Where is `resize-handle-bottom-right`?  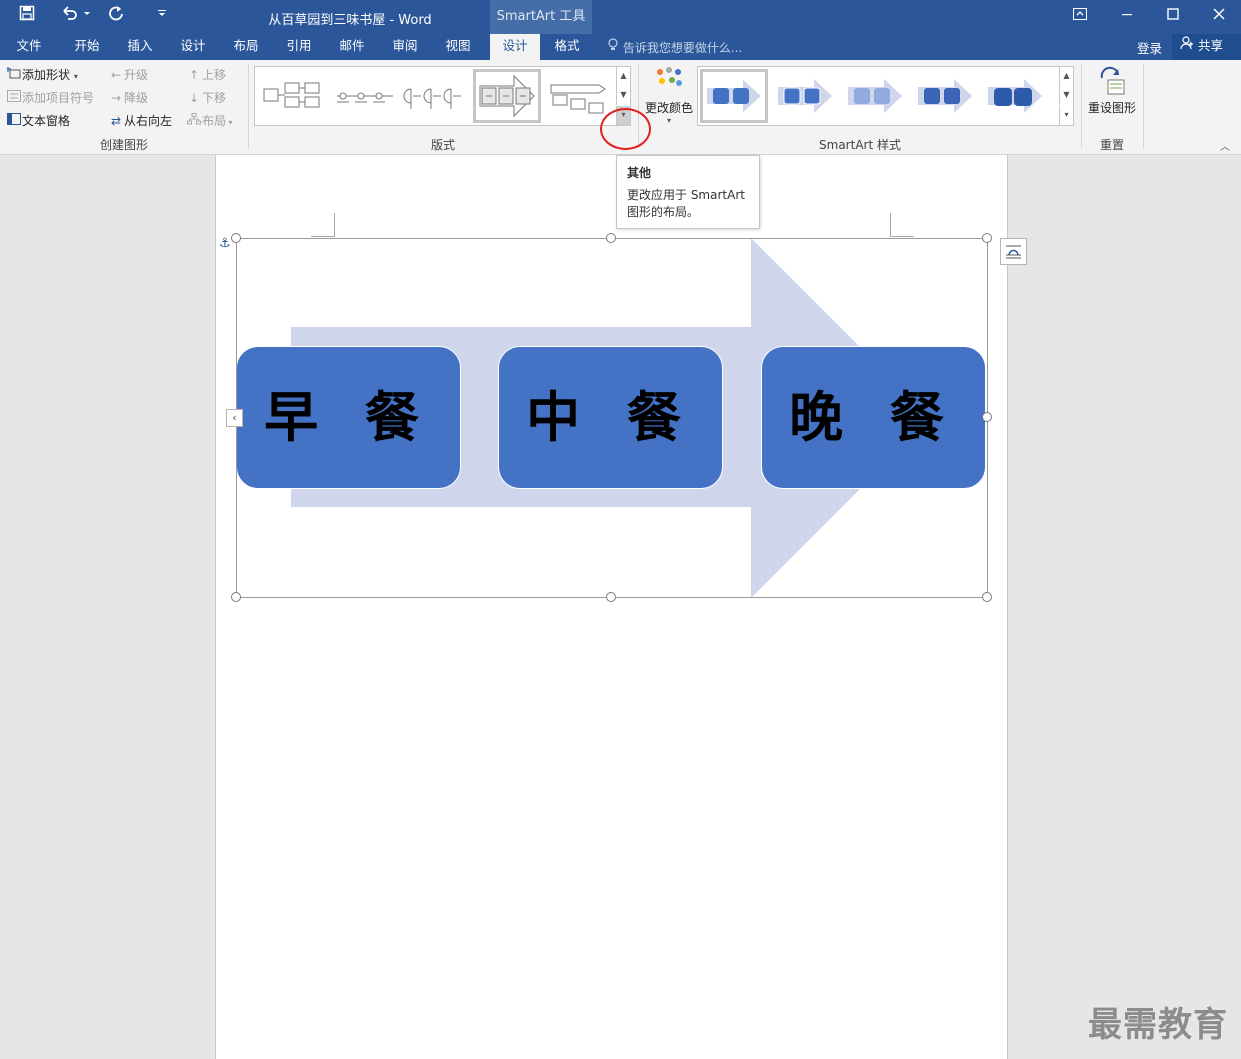
resize-handle-bottom-right is located at coordinates (987, 597).